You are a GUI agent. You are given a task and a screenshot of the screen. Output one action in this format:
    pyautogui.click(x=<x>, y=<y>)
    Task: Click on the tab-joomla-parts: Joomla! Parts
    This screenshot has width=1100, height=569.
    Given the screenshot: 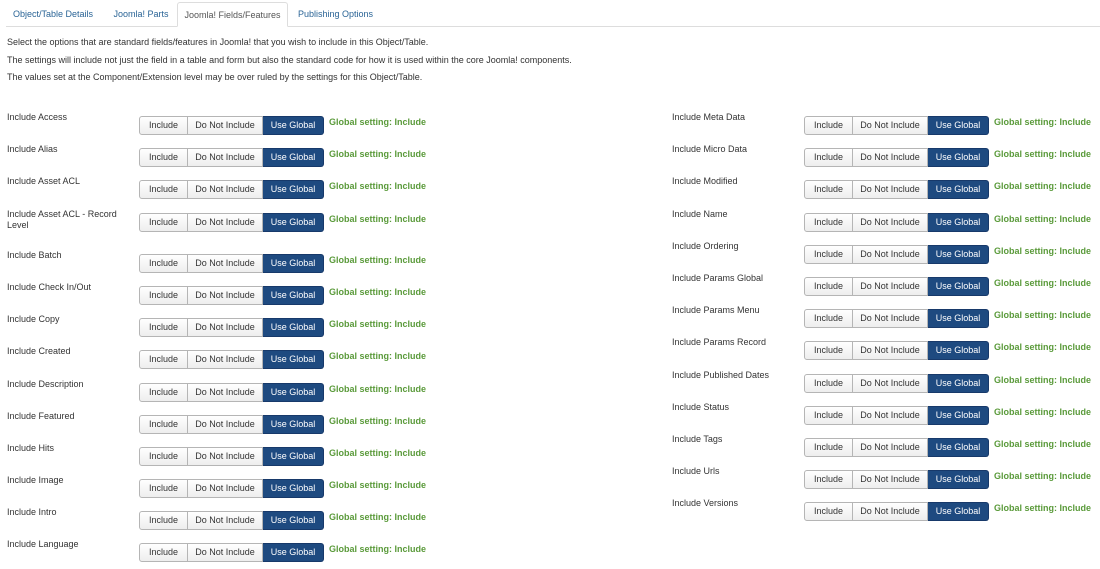 What is the action you would take?
    pyautogui.click(x=141, y=14)
    